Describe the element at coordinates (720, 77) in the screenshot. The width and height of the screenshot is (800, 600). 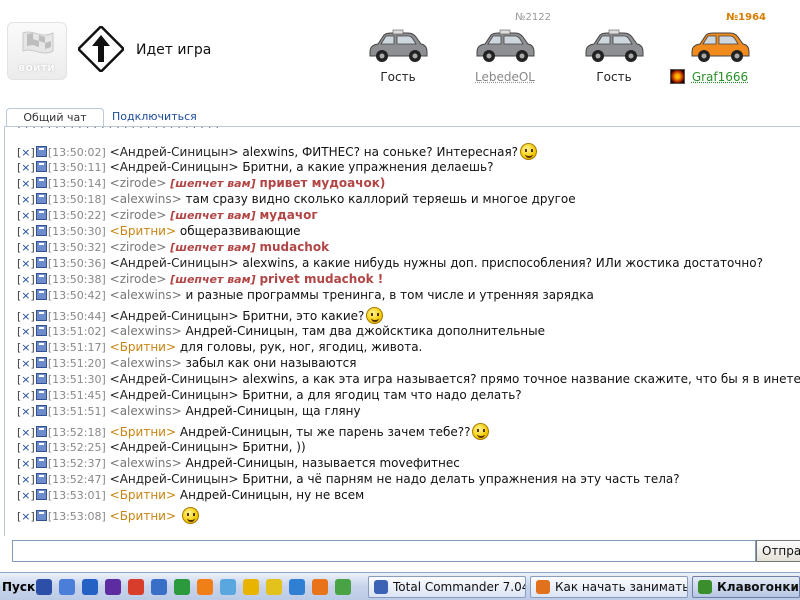
I see `player-name: Graf1666` at that location.